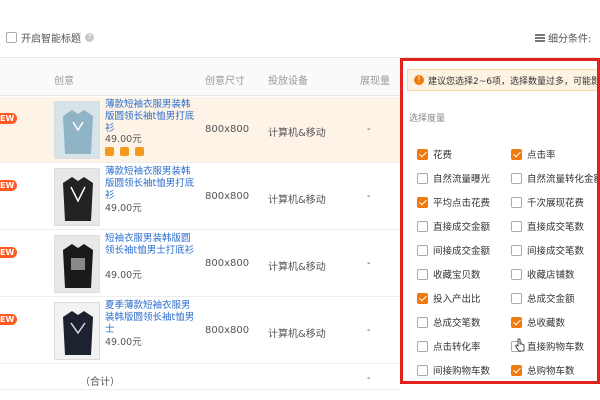 The image size is (600, 400). I want to click on product-title-link: 短袖衣服男装韩版圆领长袖t恤男士打底衫, so click(151, 245).